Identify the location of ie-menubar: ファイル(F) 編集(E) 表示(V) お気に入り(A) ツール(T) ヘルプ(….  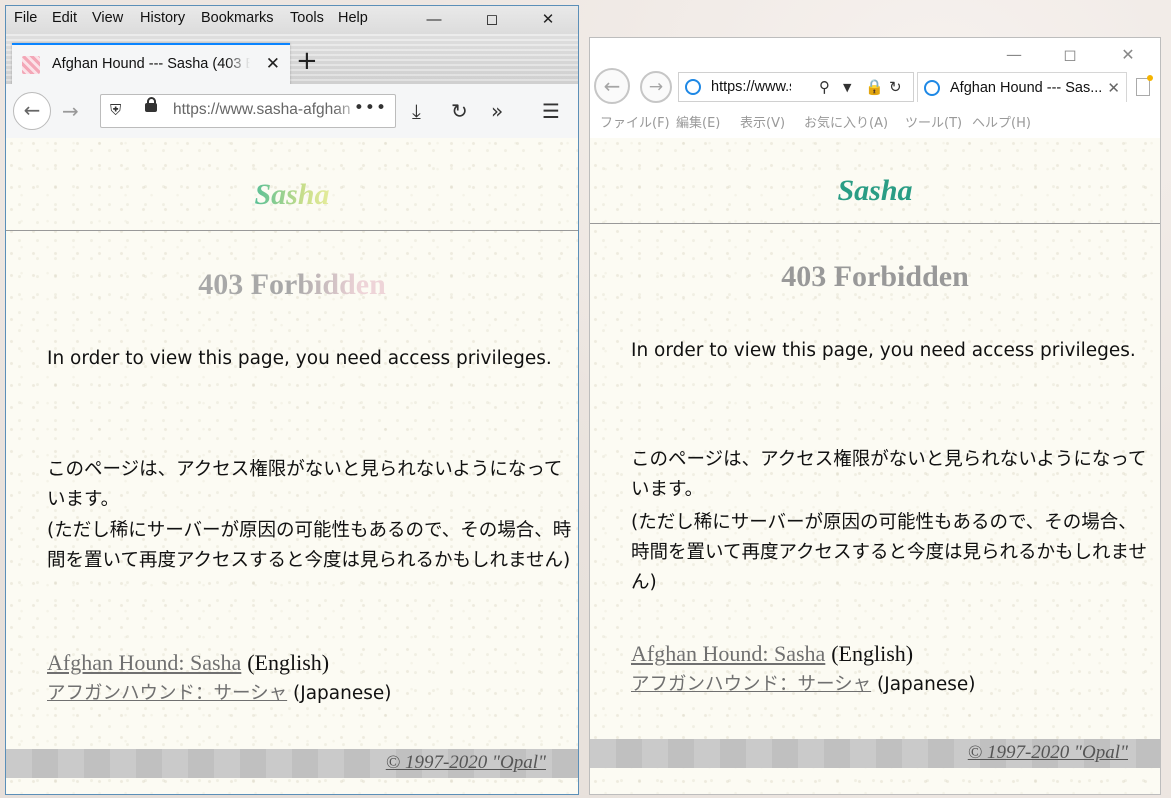
(875, 120).